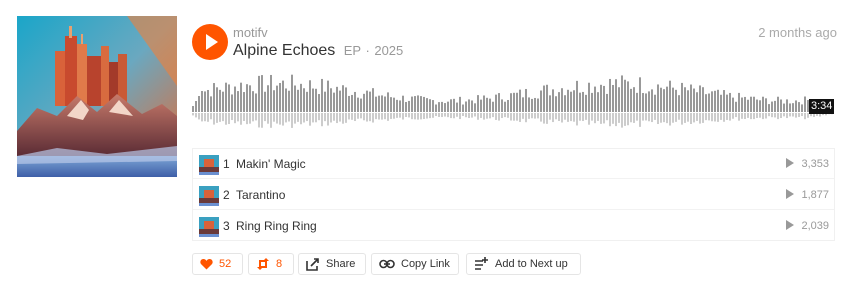 This screenshot has height=284, width=851. Describe the element at coordinates (513, 195) in the screenshot. I see `track-row: 2 Tarantino 1,877` at that location.